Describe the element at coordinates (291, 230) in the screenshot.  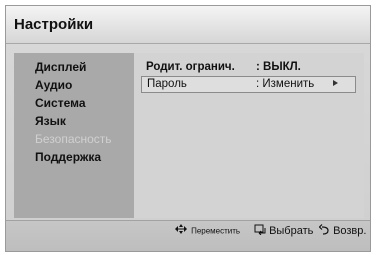
I see `select-hint-label: Выбрать` at that location.